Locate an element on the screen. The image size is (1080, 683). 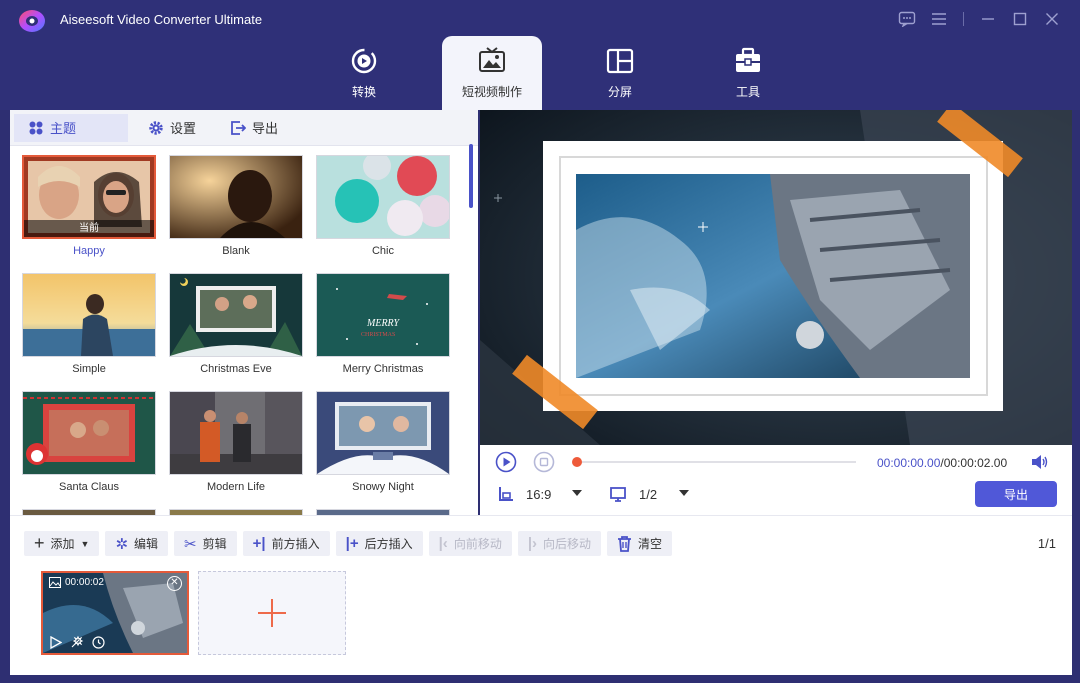
aspect-ratio-icon is located at coordinates (506, 494).